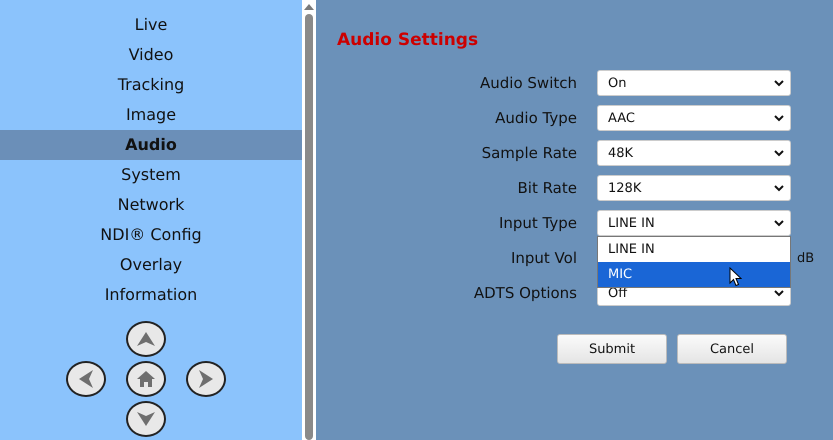 The height and width of the screenshot is (440, 833). I want to click on page-title: Audio Settings, so click(408, 41).